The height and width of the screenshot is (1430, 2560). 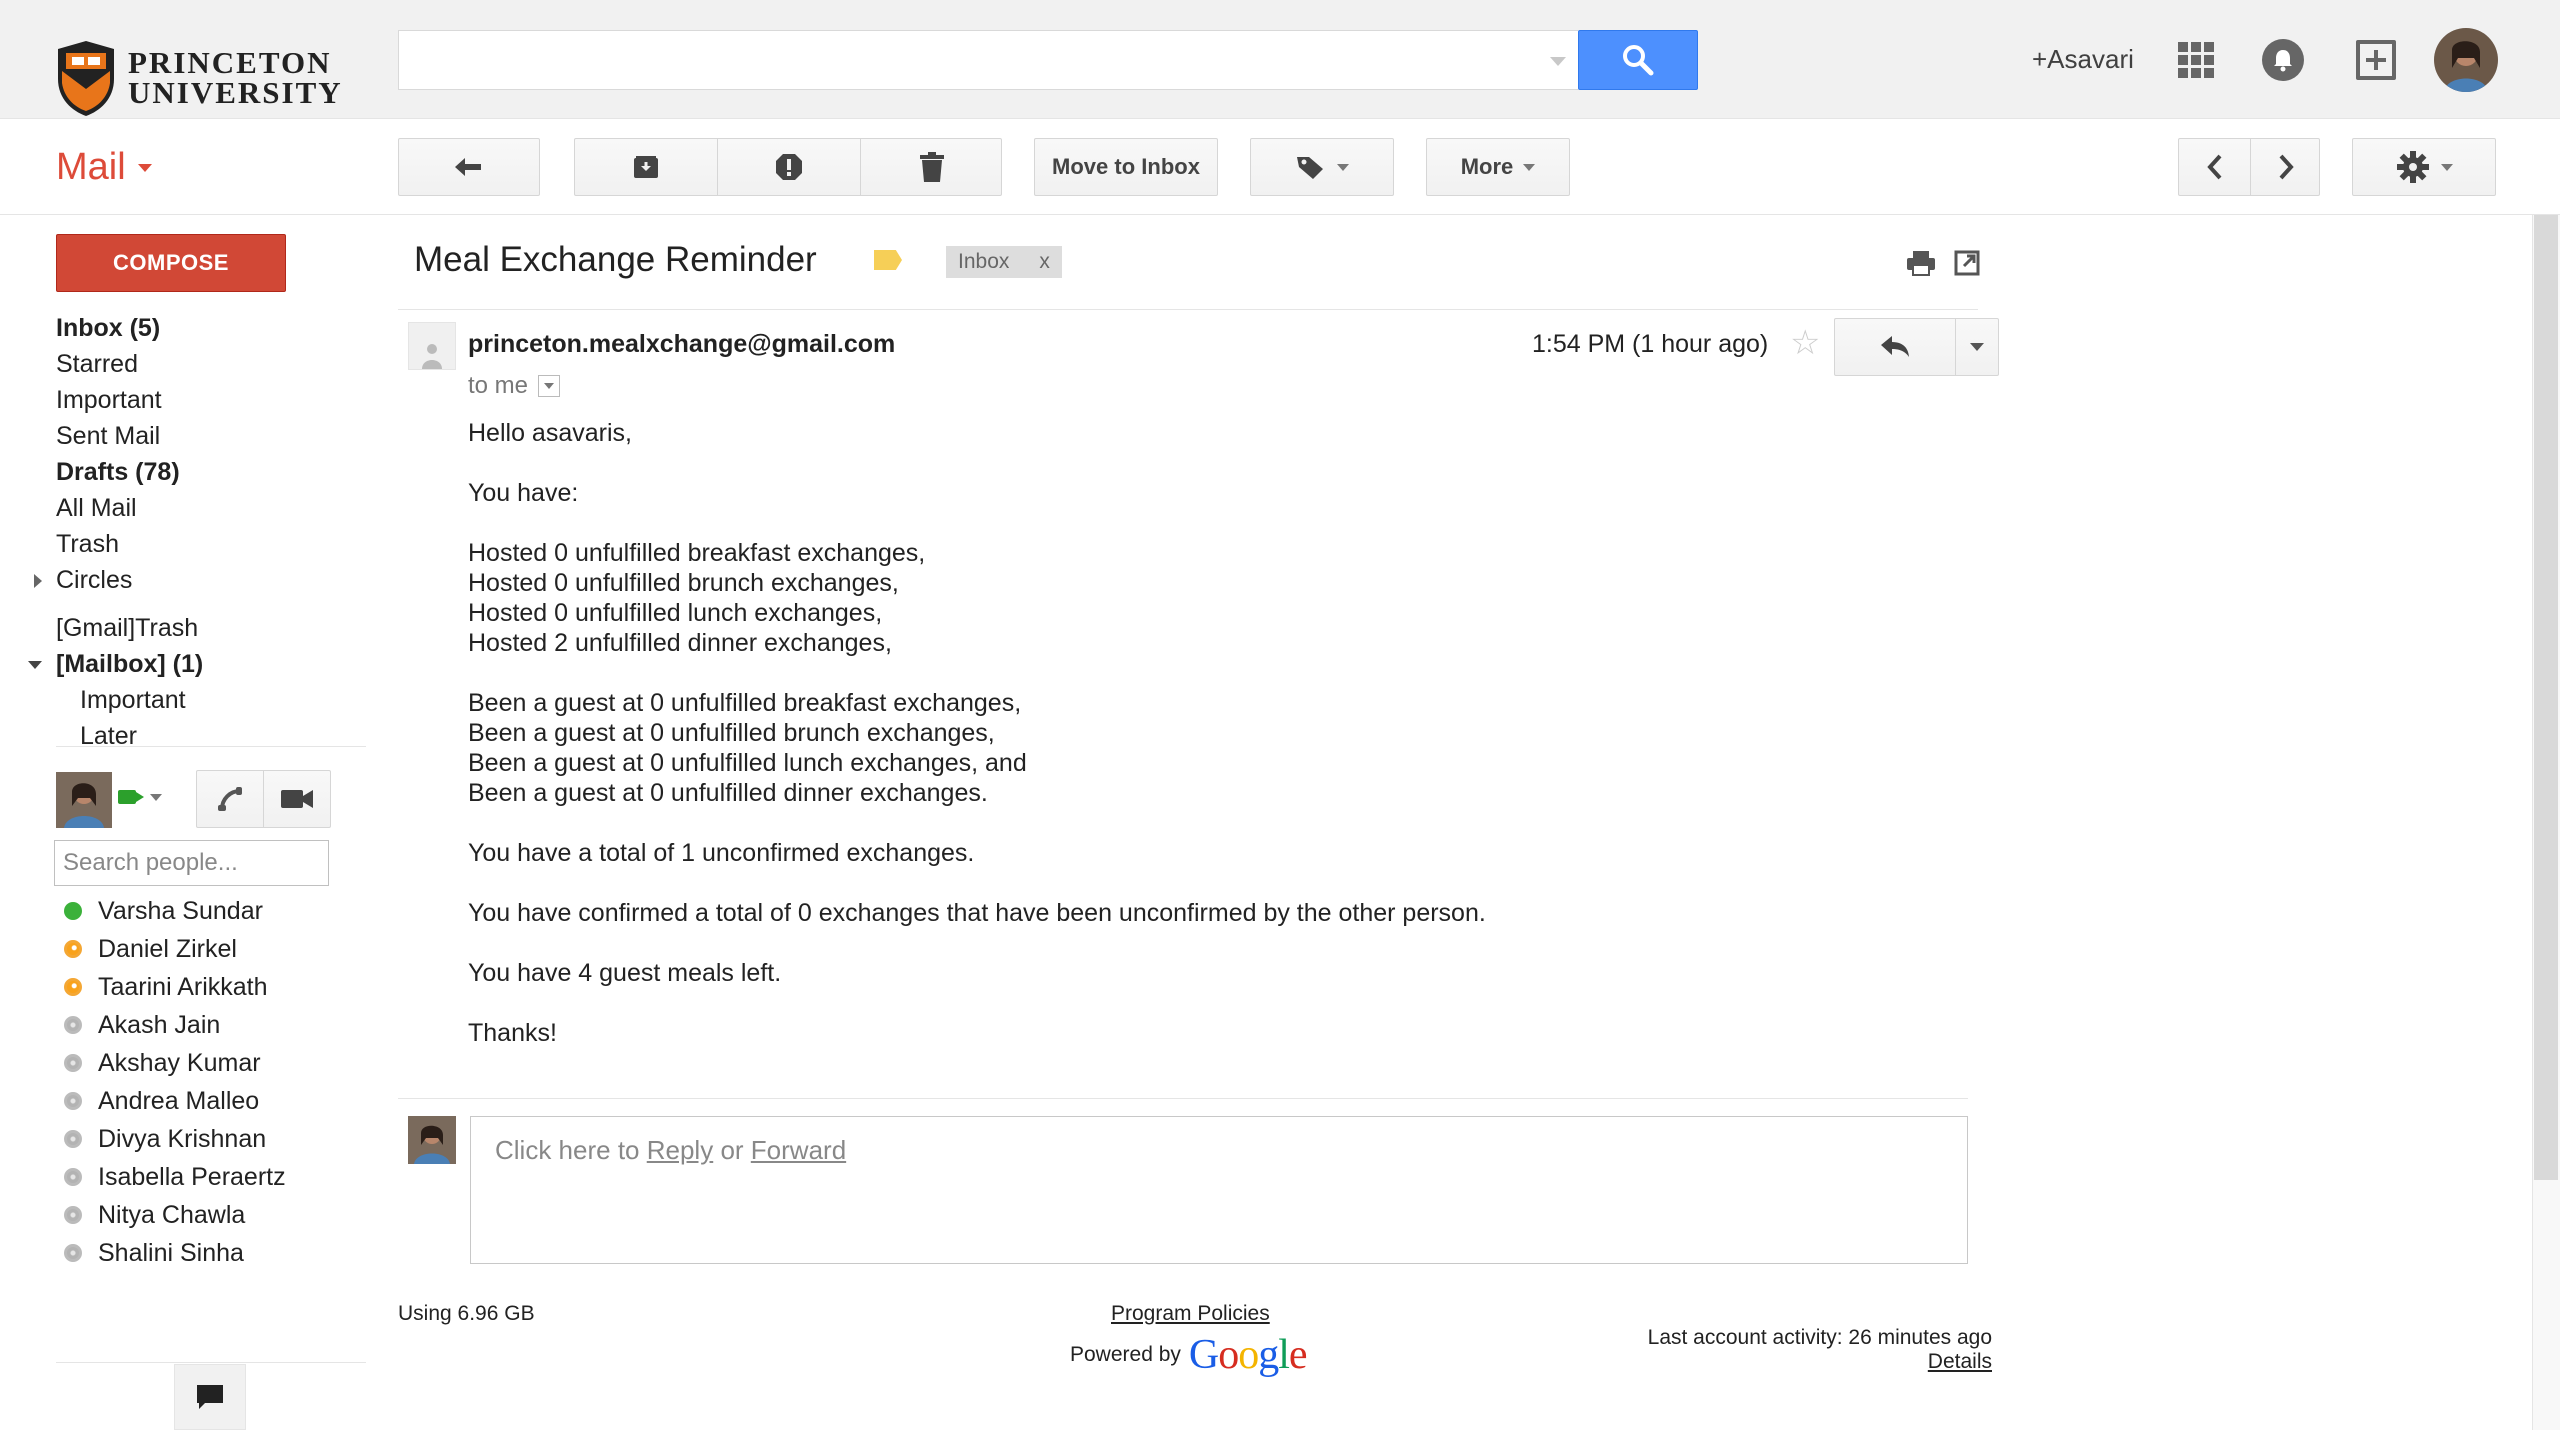 I want to click on sidebar-item-inbox: Inbox (5), so click(x=211, y=328).